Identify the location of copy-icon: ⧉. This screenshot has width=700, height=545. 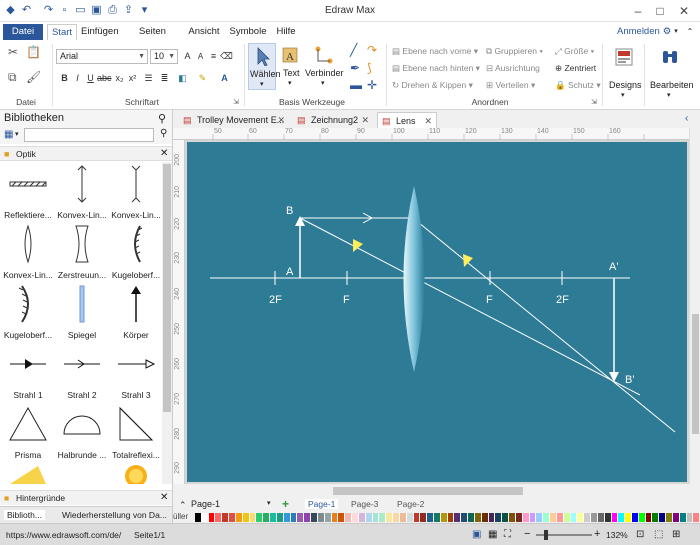
(12, 77).